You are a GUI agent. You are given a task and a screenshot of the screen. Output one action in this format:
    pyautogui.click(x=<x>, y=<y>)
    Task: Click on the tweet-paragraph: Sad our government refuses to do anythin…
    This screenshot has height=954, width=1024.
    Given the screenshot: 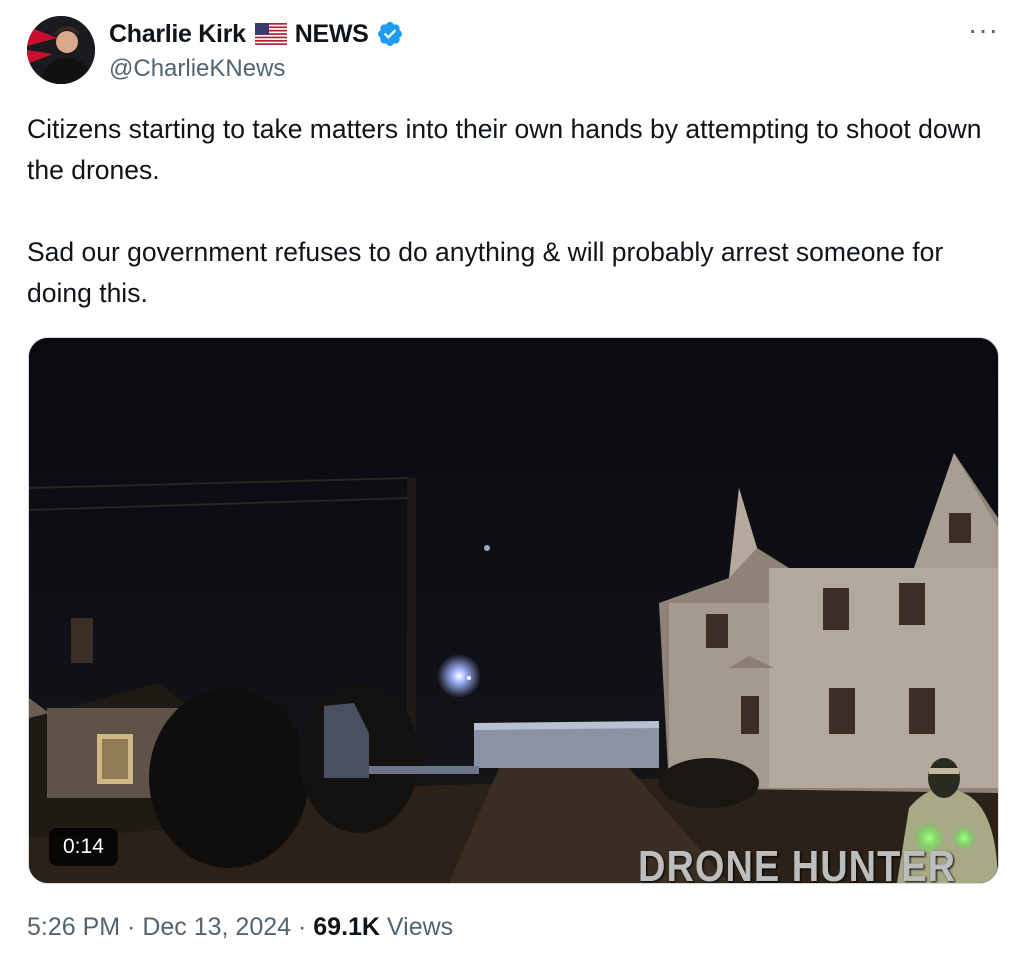 What is the action you would take?
    pyautogui.click(x=485, y=272)
    